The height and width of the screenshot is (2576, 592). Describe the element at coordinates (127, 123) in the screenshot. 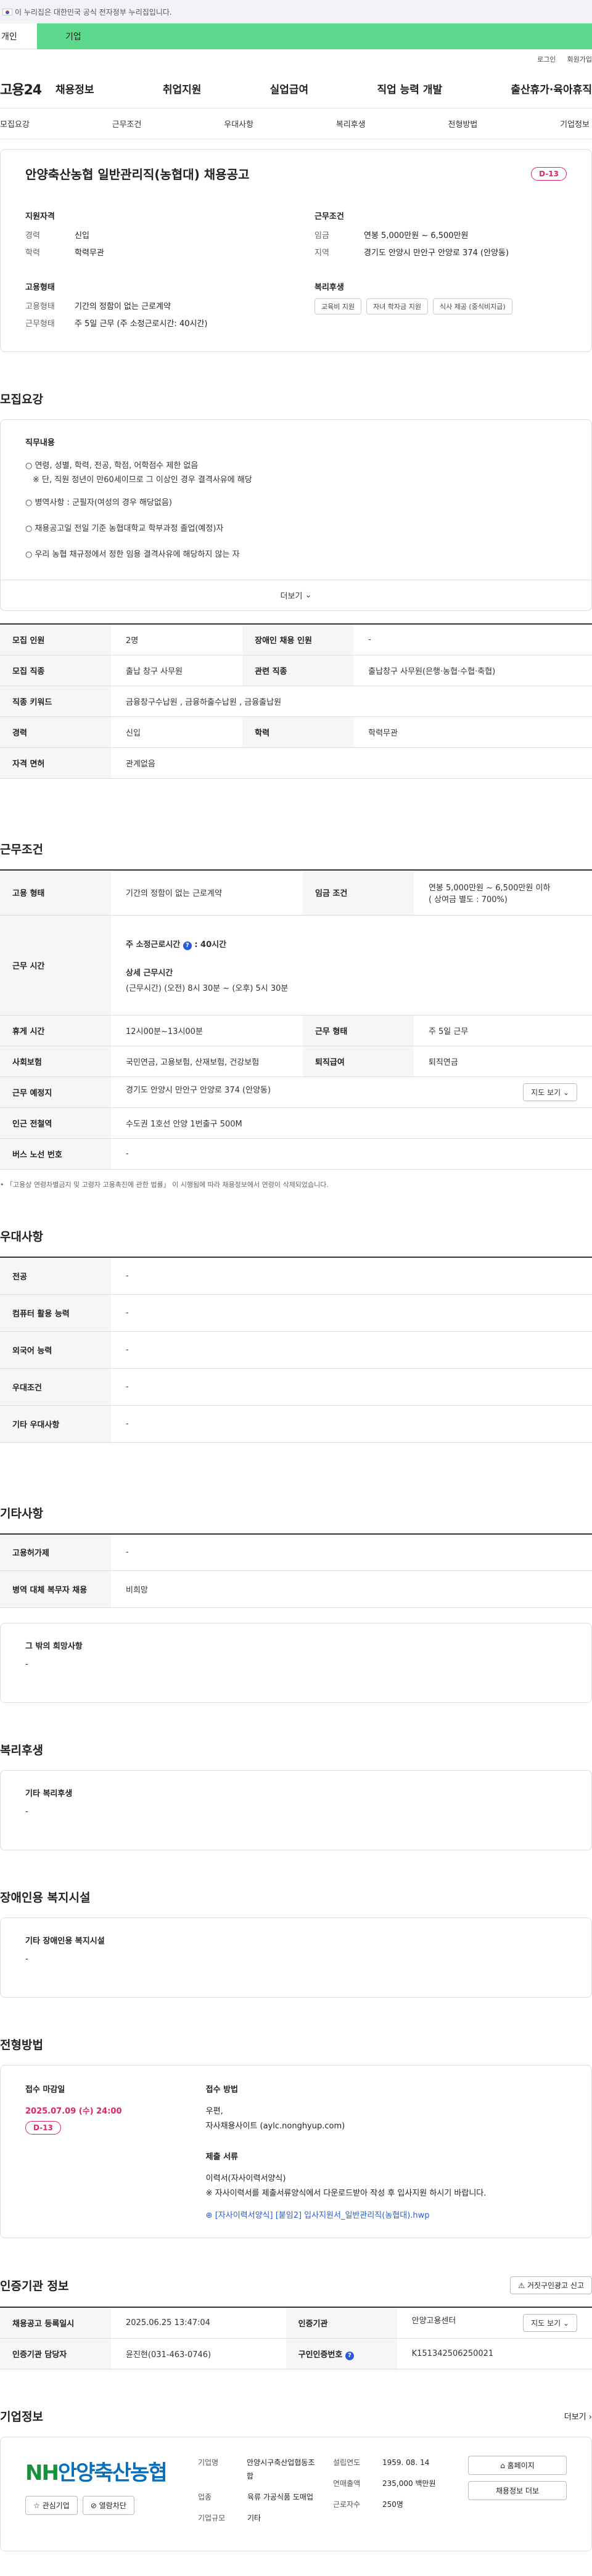

I see `tab-conditions: 근무조건` at that location.